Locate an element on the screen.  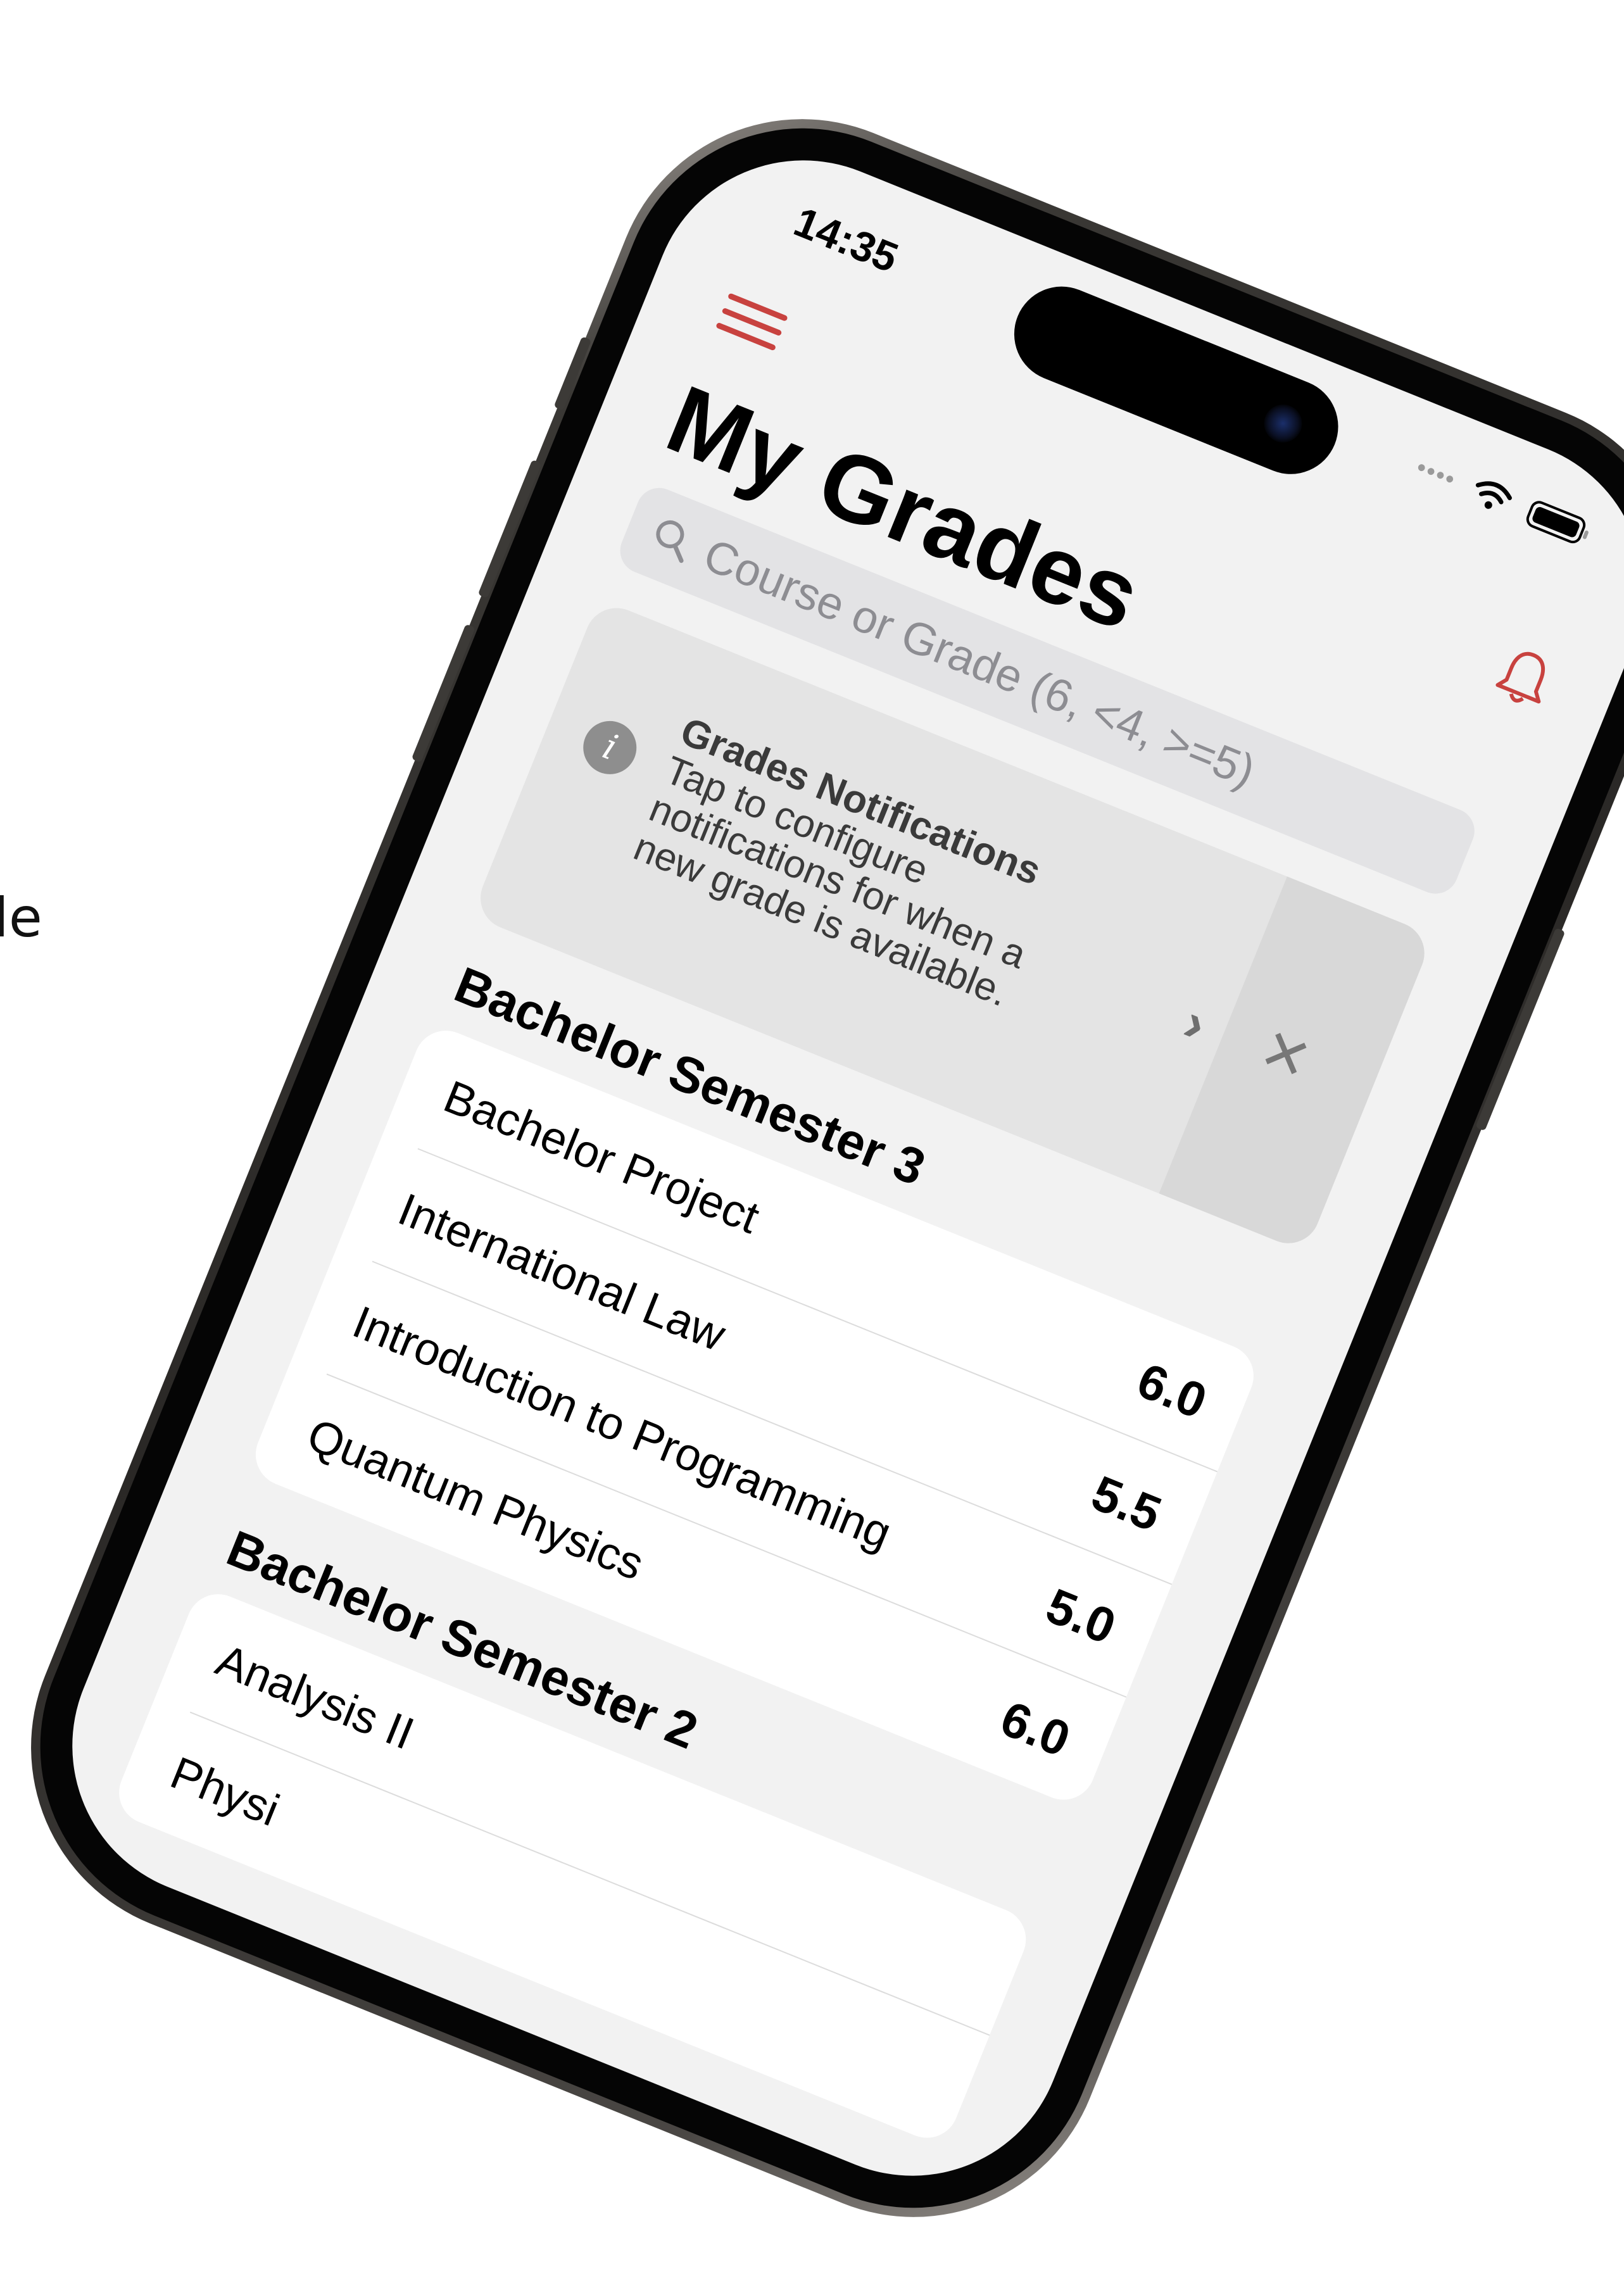
background-caption: le is located at coordinates (21, 918).